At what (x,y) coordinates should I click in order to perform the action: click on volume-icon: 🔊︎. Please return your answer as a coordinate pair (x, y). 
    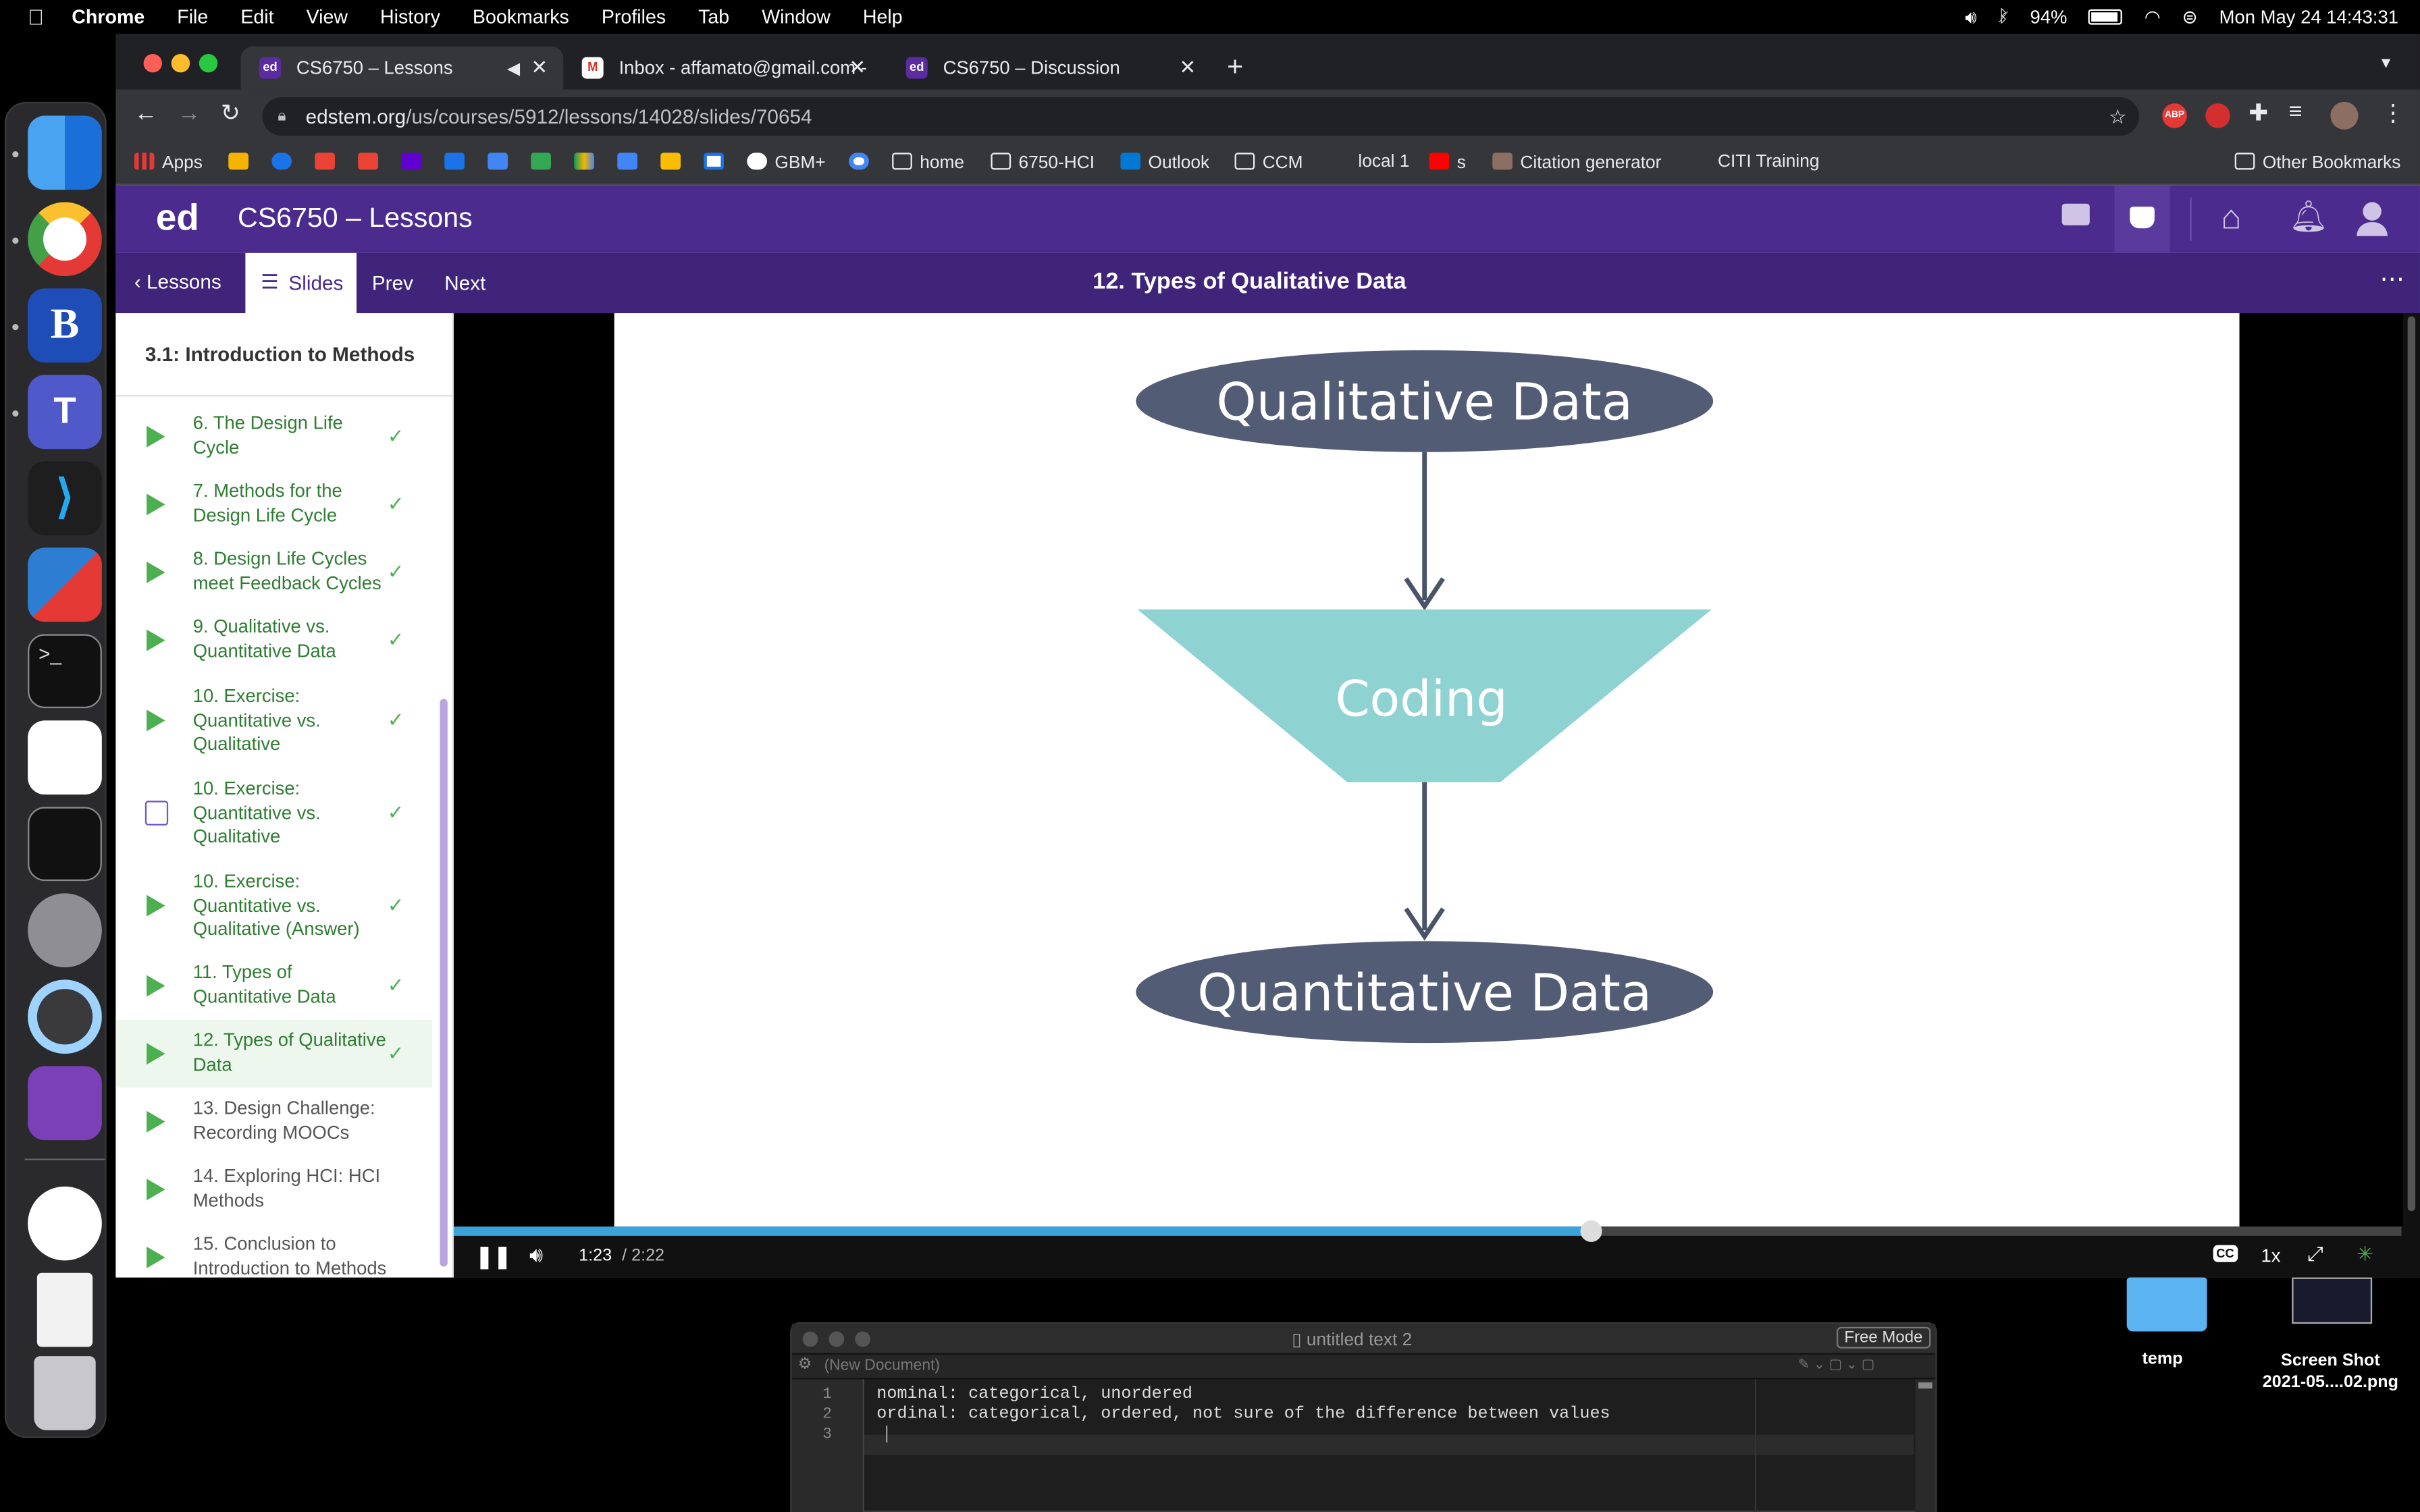
    Looking at the image, I should click on (1970, 16).